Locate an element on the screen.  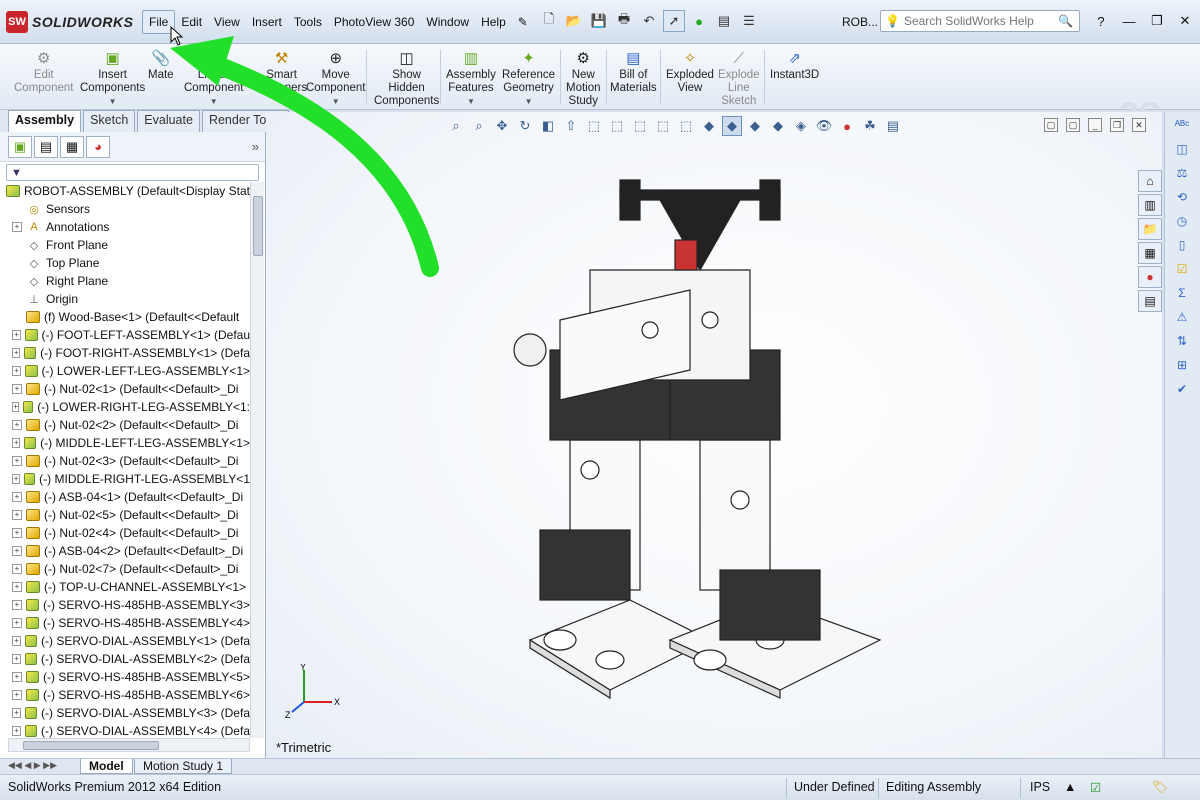
search-input is located at coordinates (978, 21).